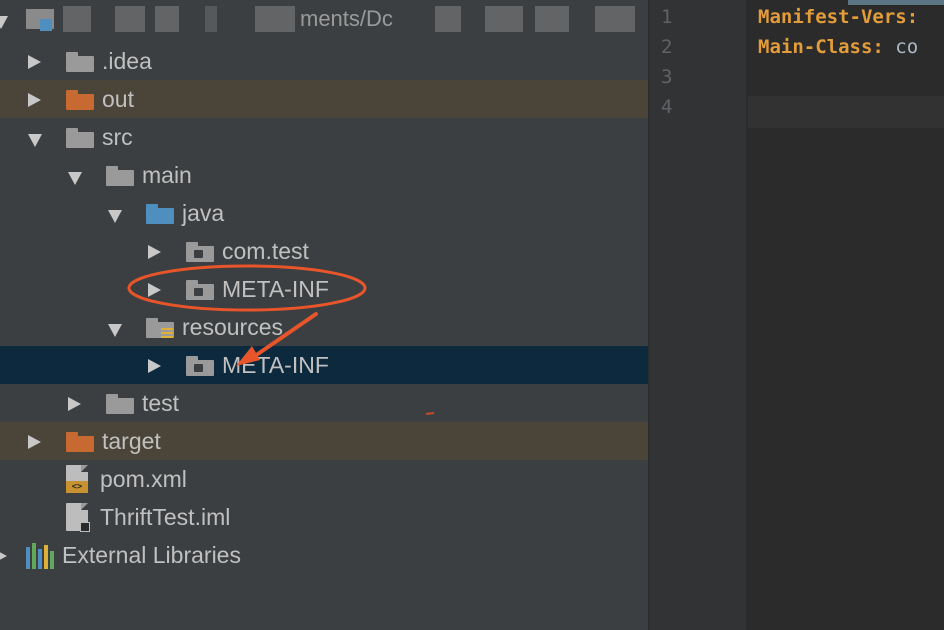 The width and height of the screenshot is (944, 630). I want to click on tree-row: com.test, so click(324, 251).